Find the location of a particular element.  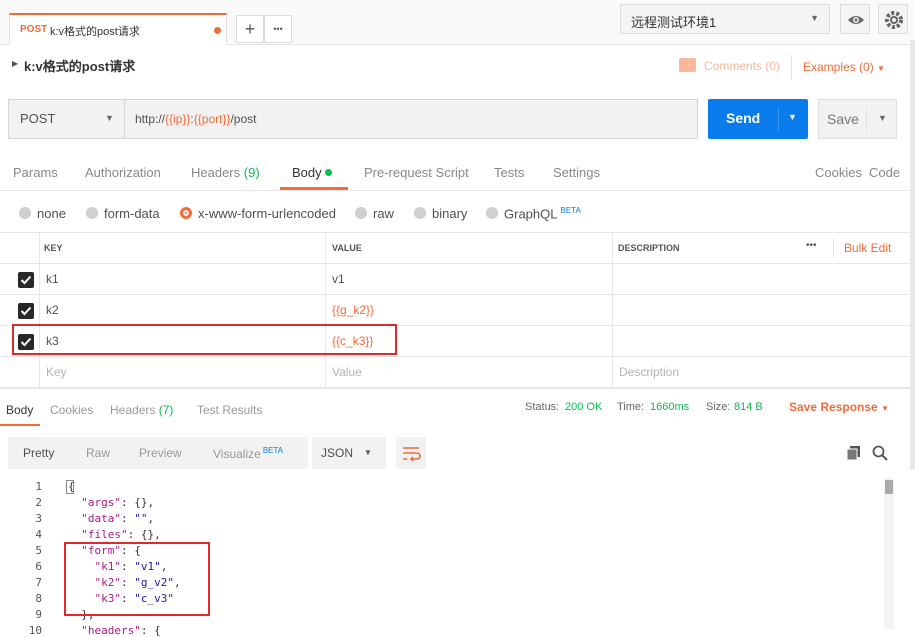

size-value: 814 B is located at coordinates (748, 407).